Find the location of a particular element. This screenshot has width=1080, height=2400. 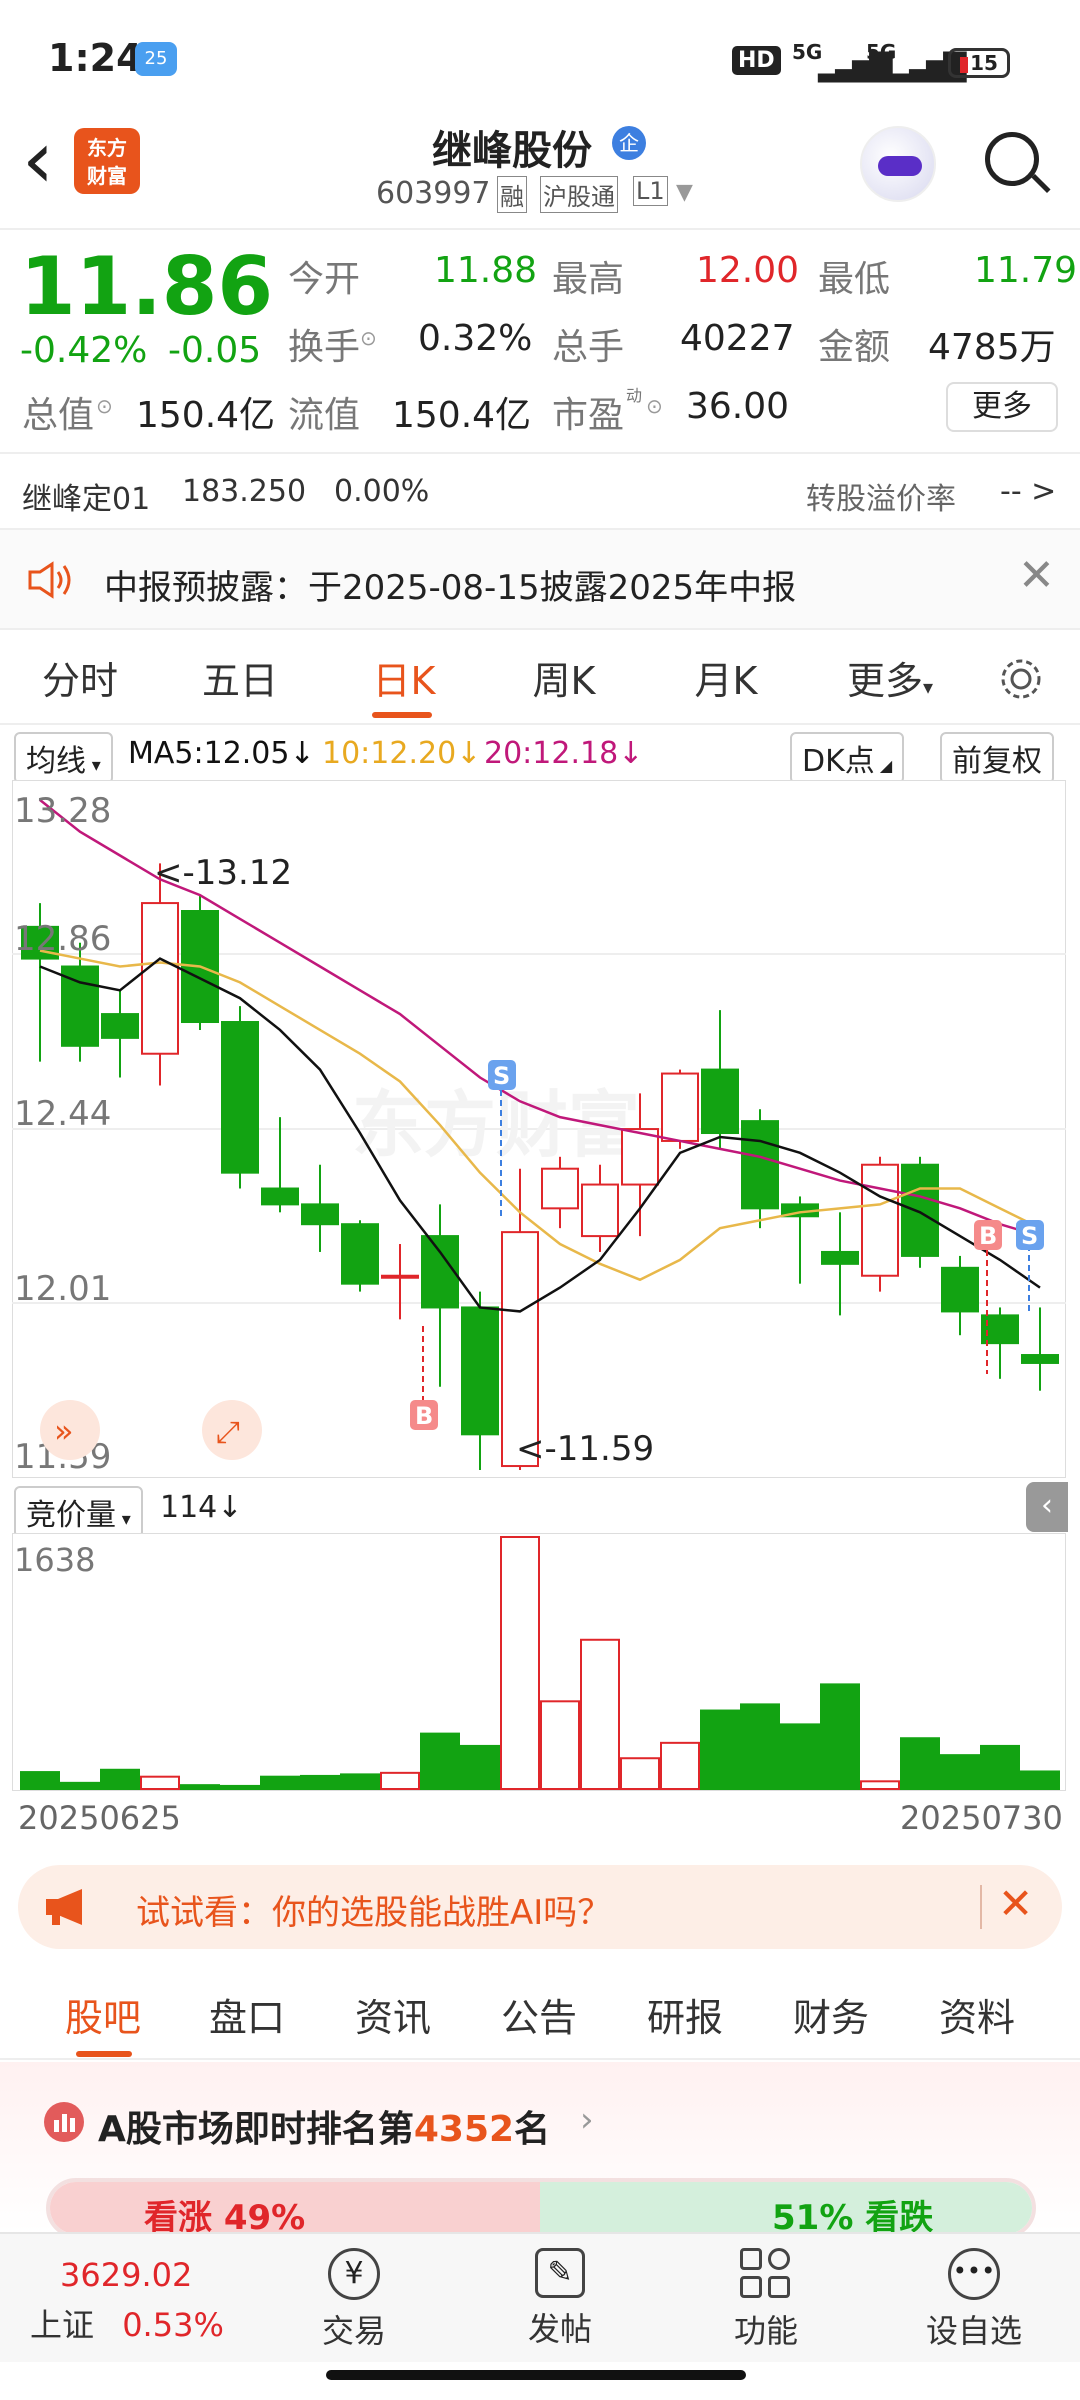

notice-bar: 中报预披露：于2025-08-15披露2025年中报 ✕ is located at coordinates (540, 580).